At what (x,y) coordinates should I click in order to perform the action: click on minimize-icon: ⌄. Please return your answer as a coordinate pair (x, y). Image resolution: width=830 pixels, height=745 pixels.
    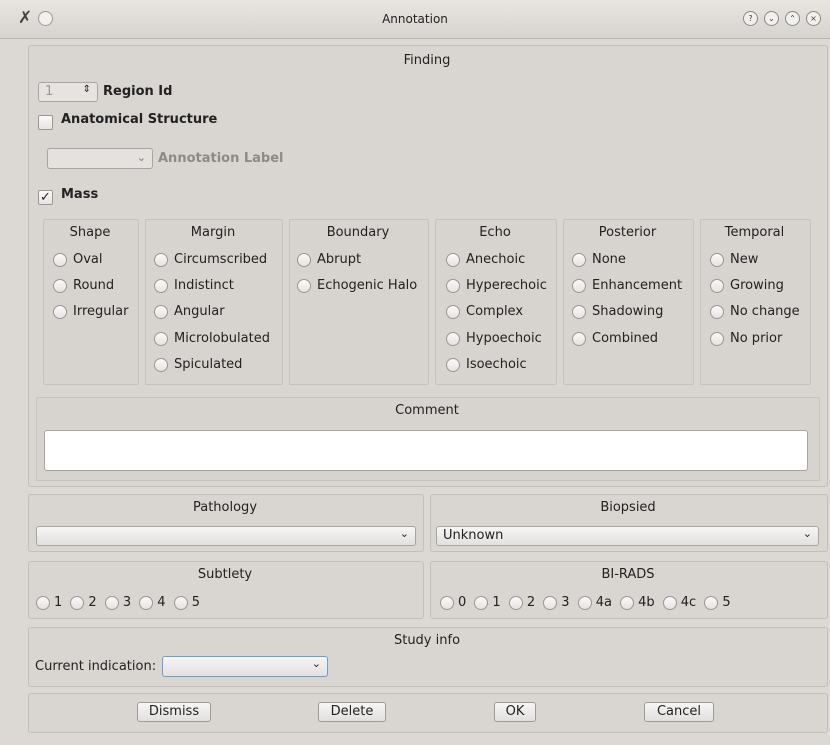
    Looking at the image, I should click on (771, 18).